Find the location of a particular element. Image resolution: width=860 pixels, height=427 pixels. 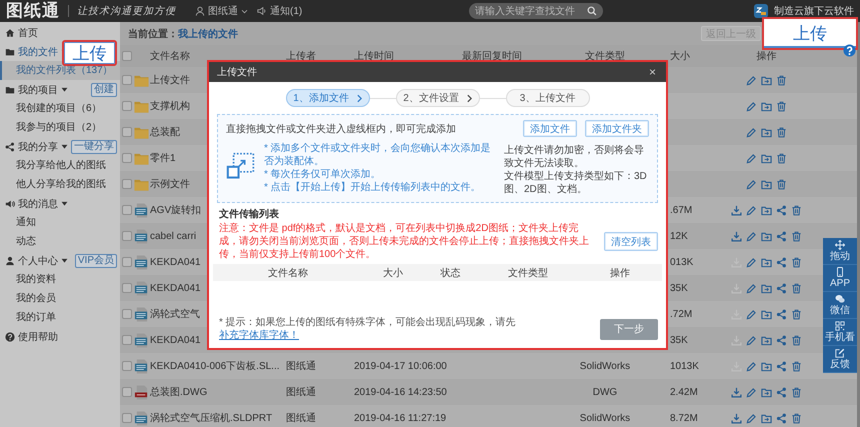

table-cell: 2.42M is located at coordinates (684, 392).